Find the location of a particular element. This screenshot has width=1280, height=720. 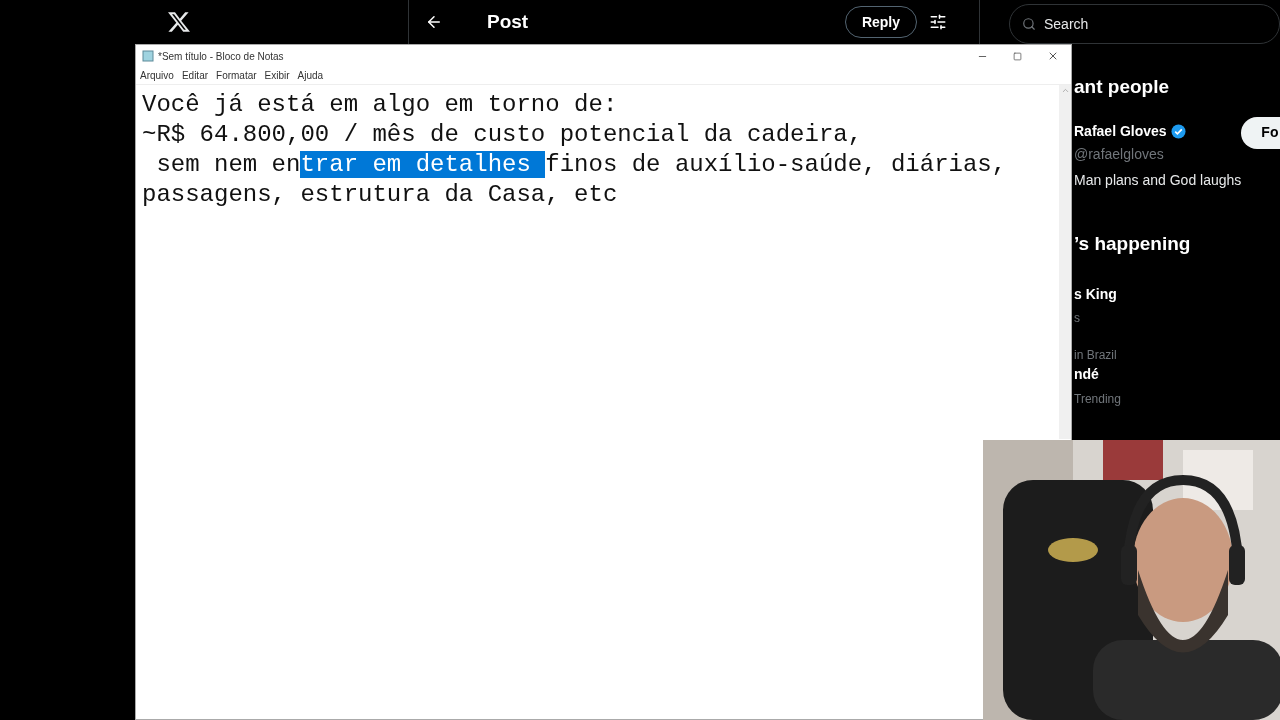

text-line: passagens, estrutura da Casa, etc is located at coordinates (380, 195).